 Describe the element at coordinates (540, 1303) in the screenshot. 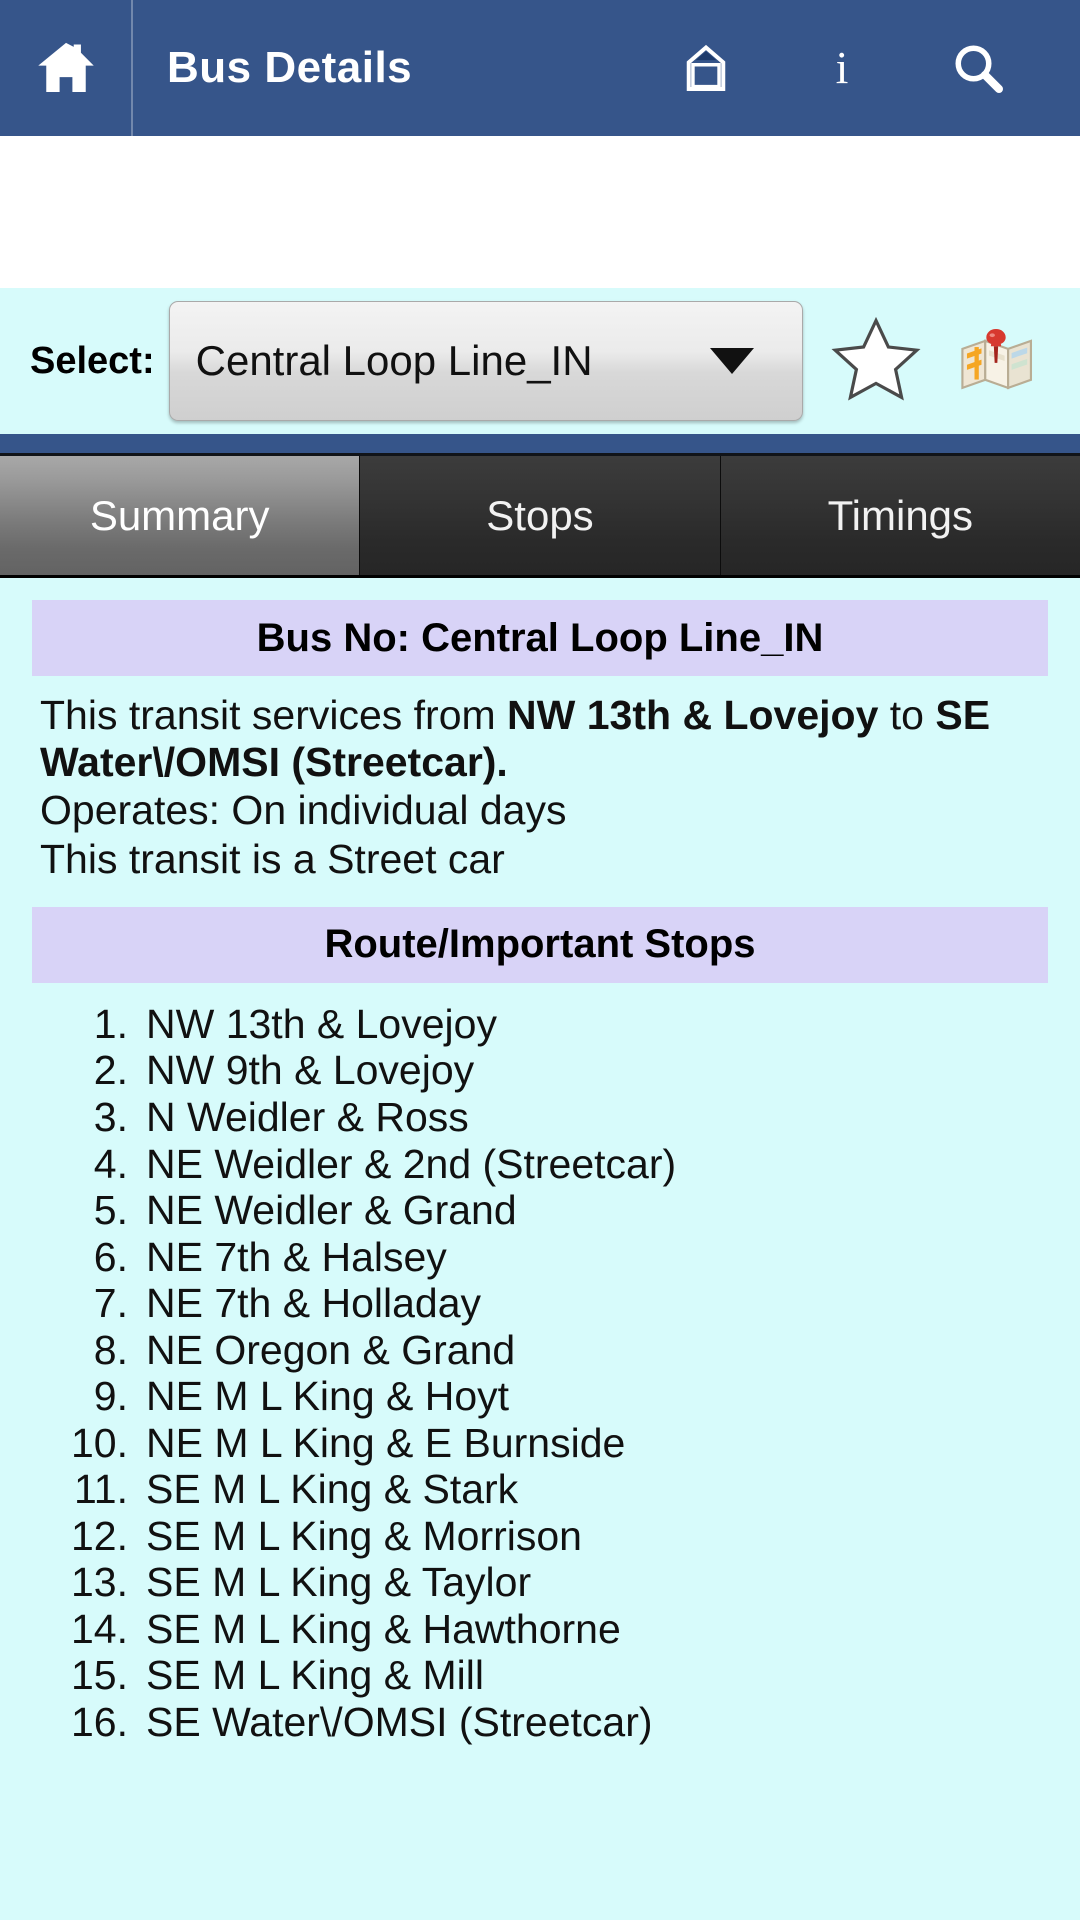

I see `list-item: 7. NE 7th & Holladay` at that location.